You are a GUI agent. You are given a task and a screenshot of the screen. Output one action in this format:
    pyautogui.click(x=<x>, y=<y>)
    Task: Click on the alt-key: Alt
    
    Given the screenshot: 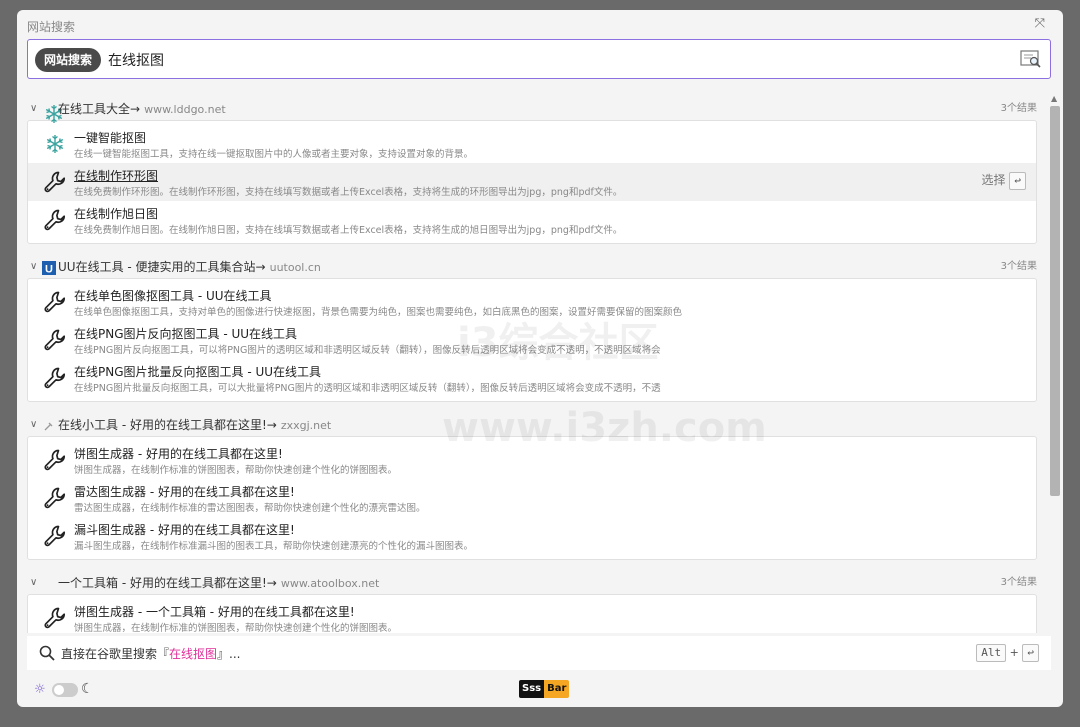 What is the action you would take?
    pyautogui.click(x=991, y=653)
    